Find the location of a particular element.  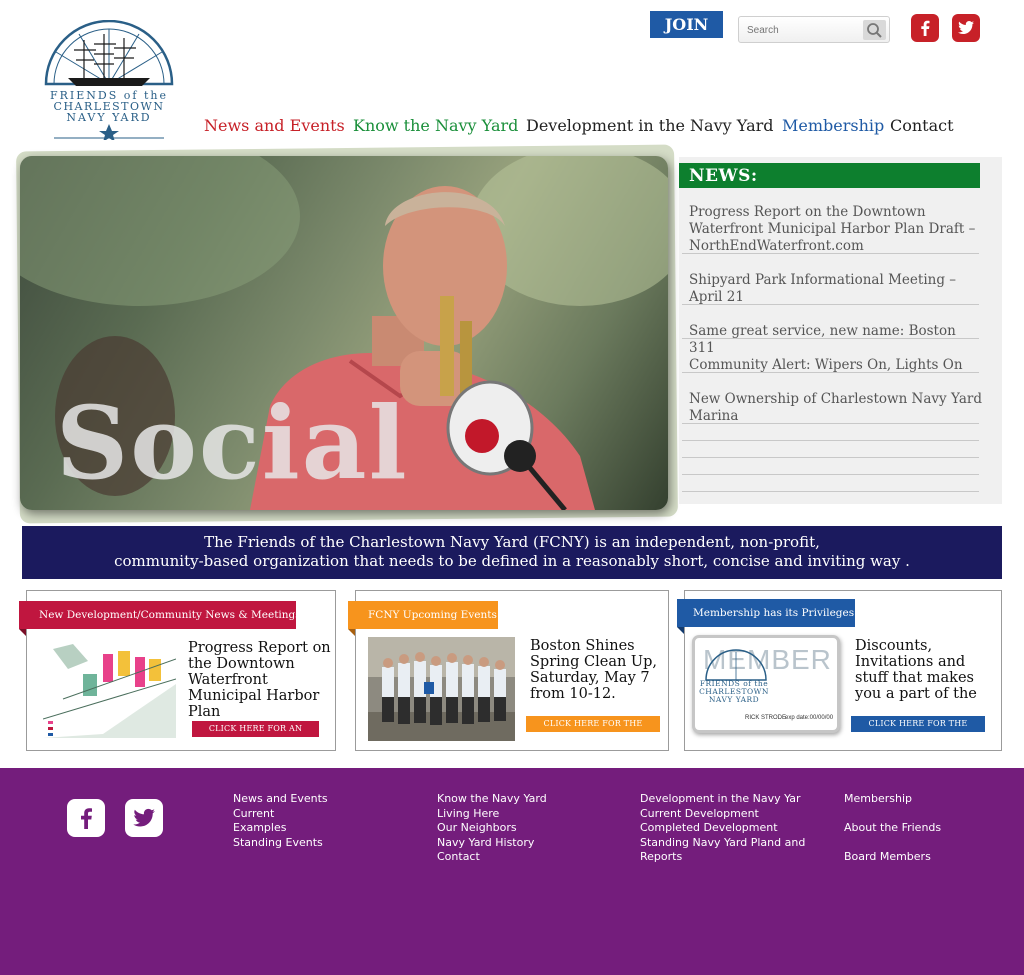

footer-link: Current Development is located at coordinates (722, 814).